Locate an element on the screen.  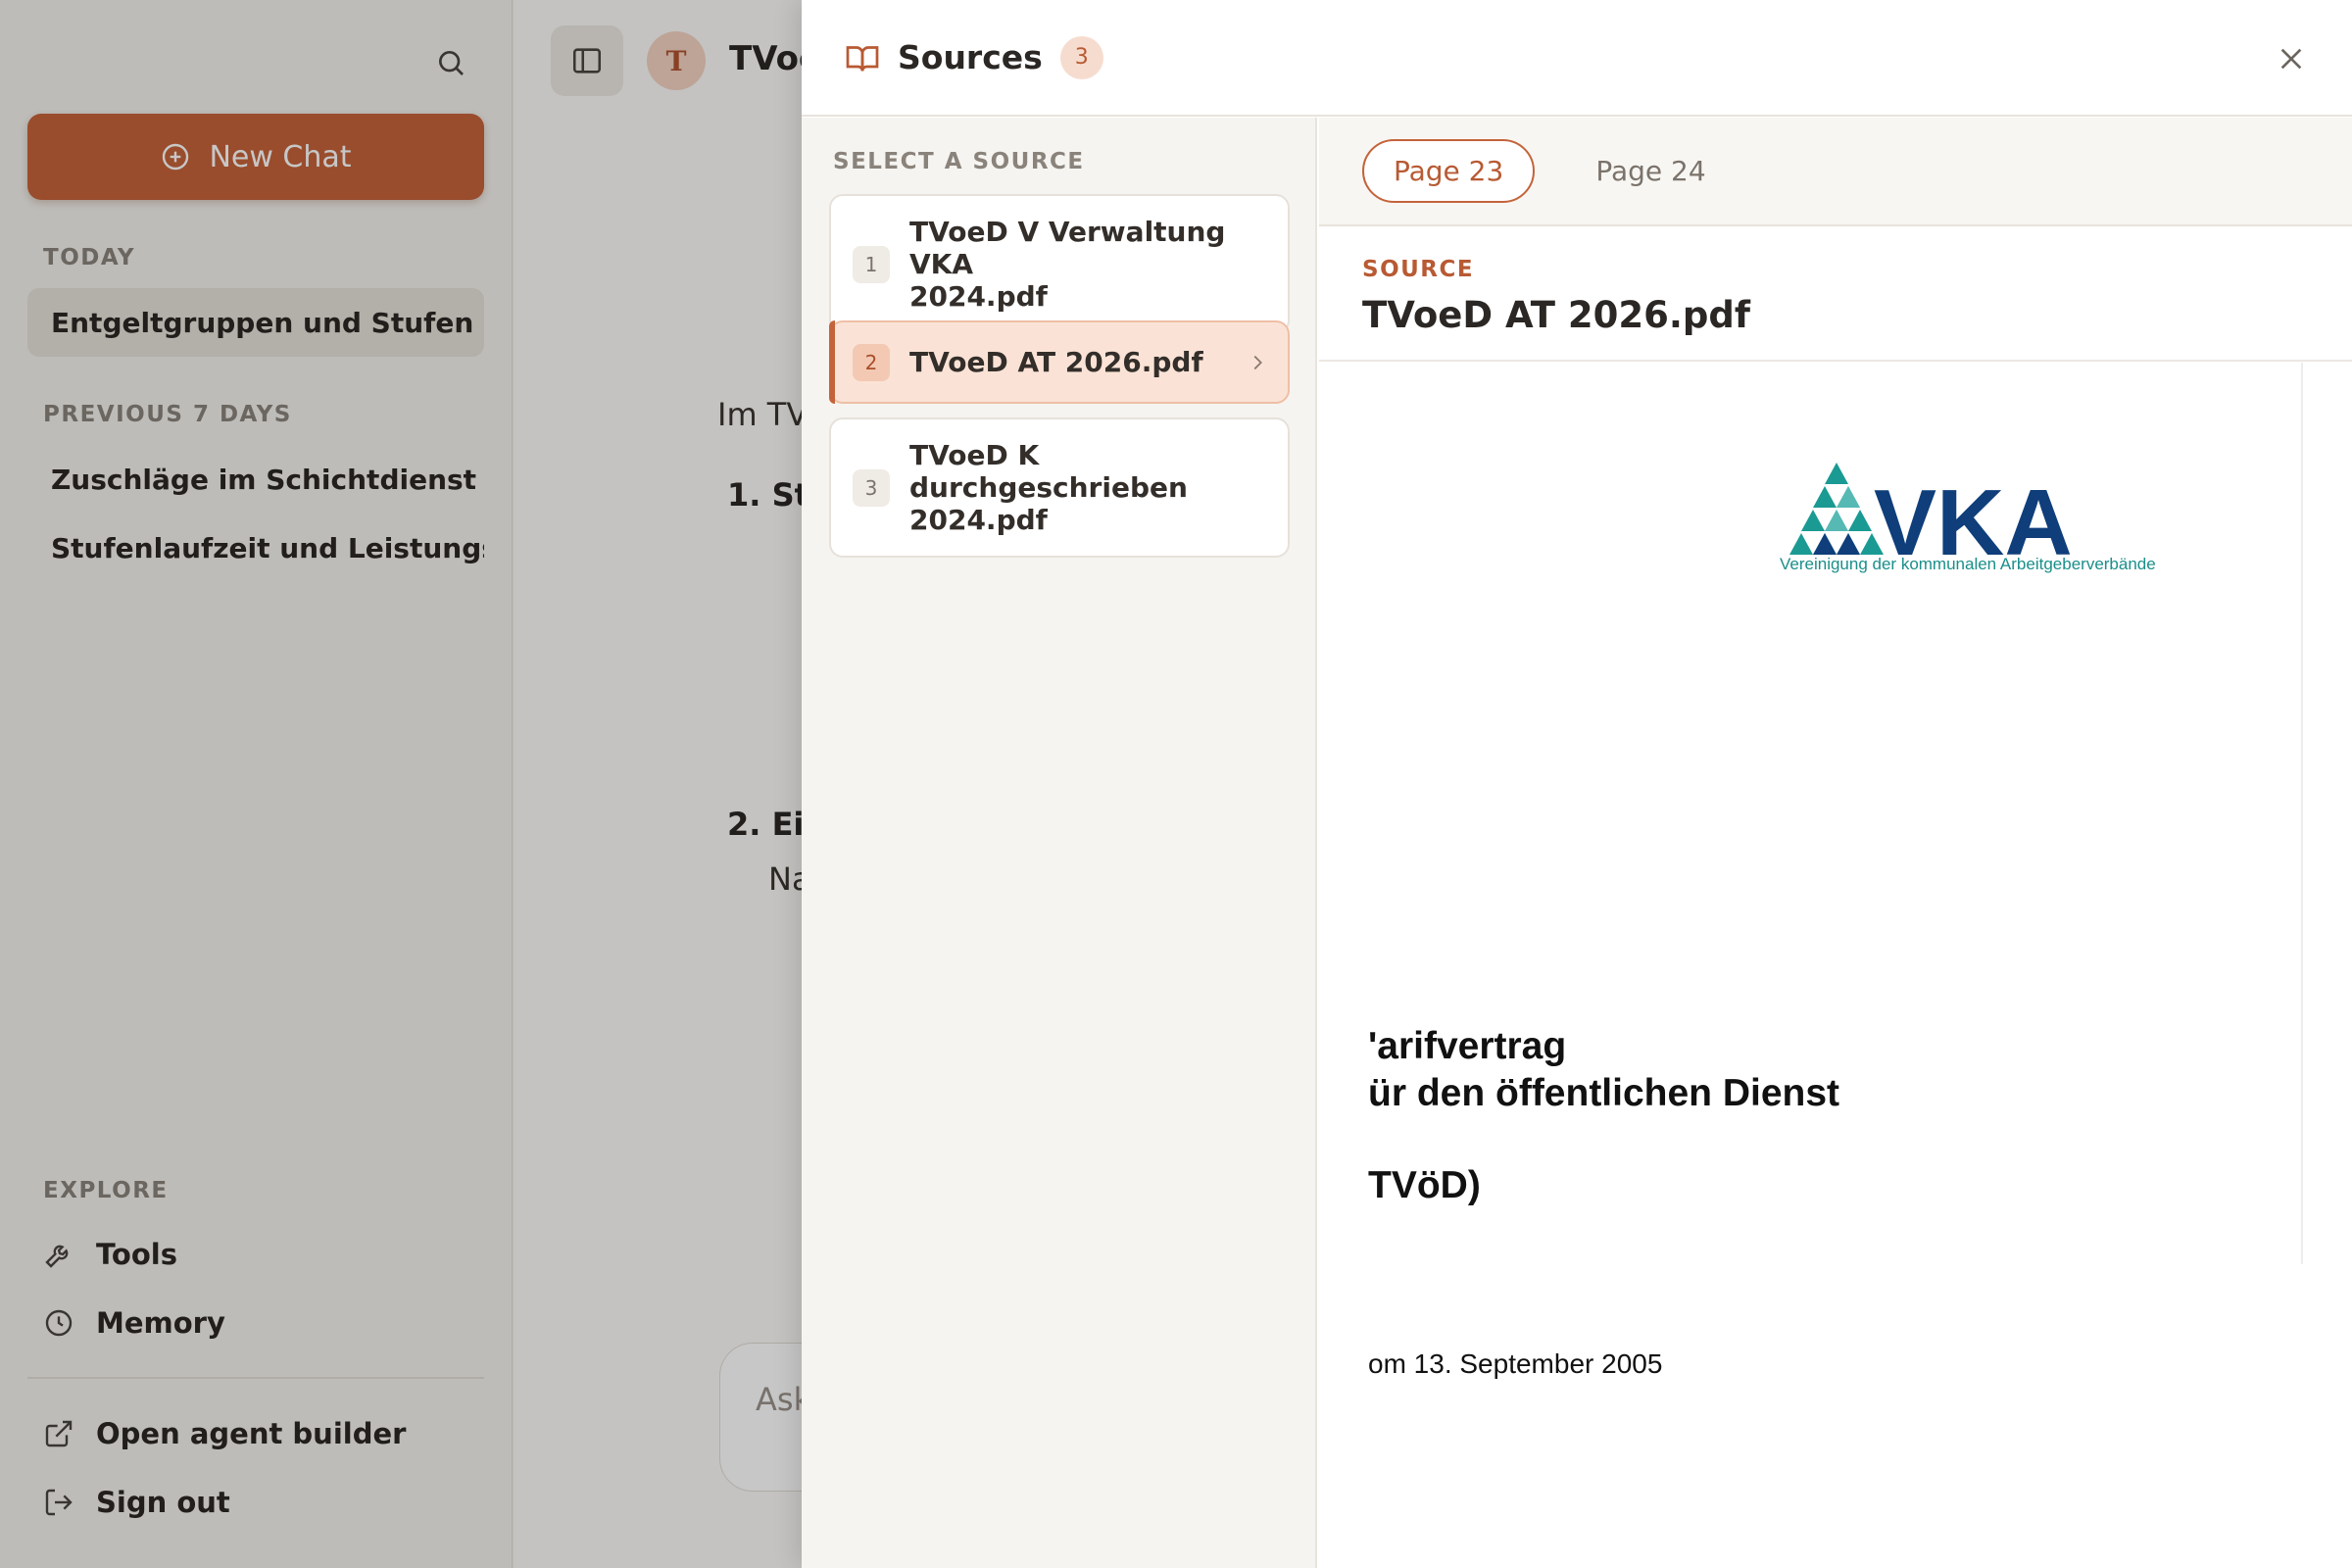
close-icon is located at coordinates (2291, 59).